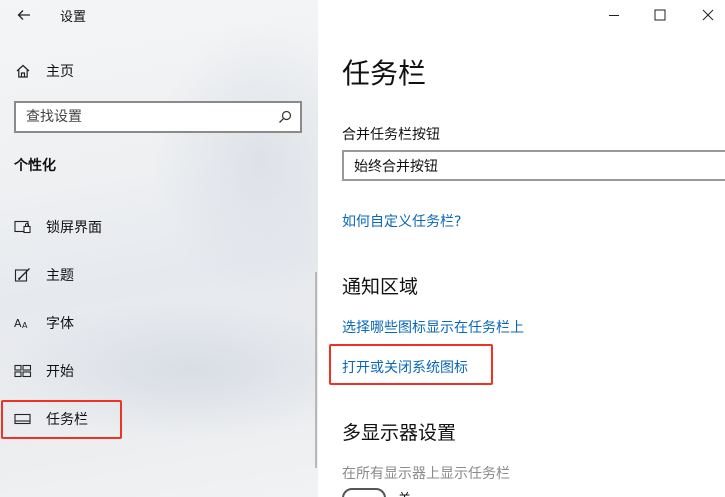 Image resolution: width=725 pixels, height=497 pixels. I want to click on close-button, so click(706, 15).